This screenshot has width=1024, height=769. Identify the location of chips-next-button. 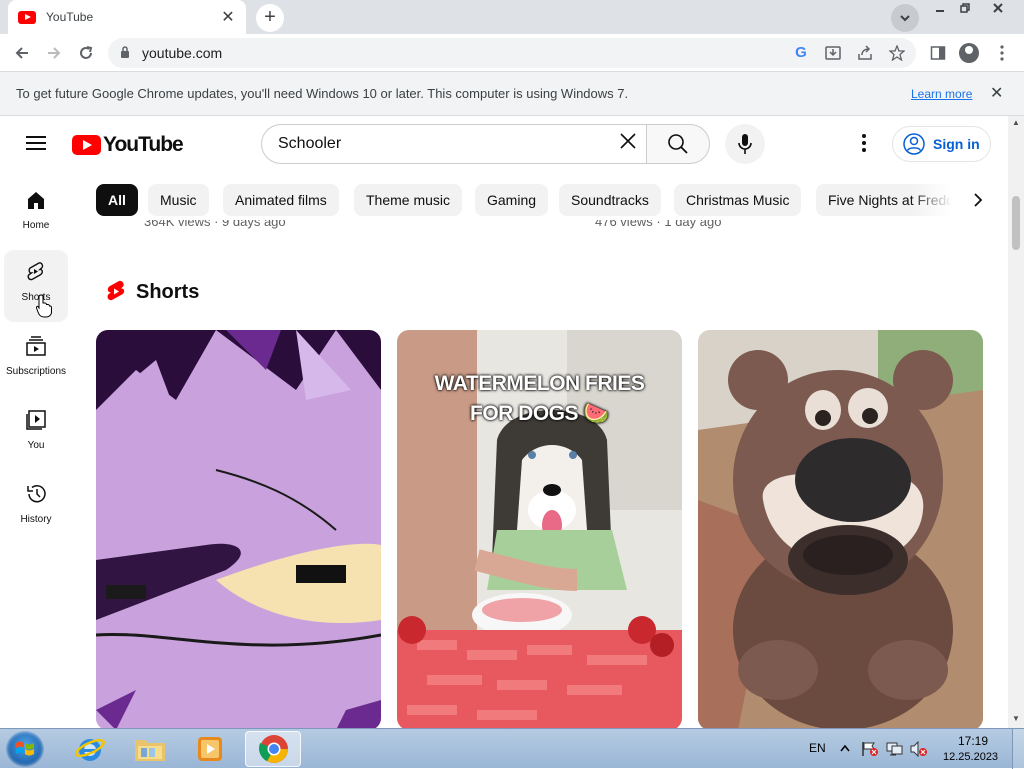
(978, 200).